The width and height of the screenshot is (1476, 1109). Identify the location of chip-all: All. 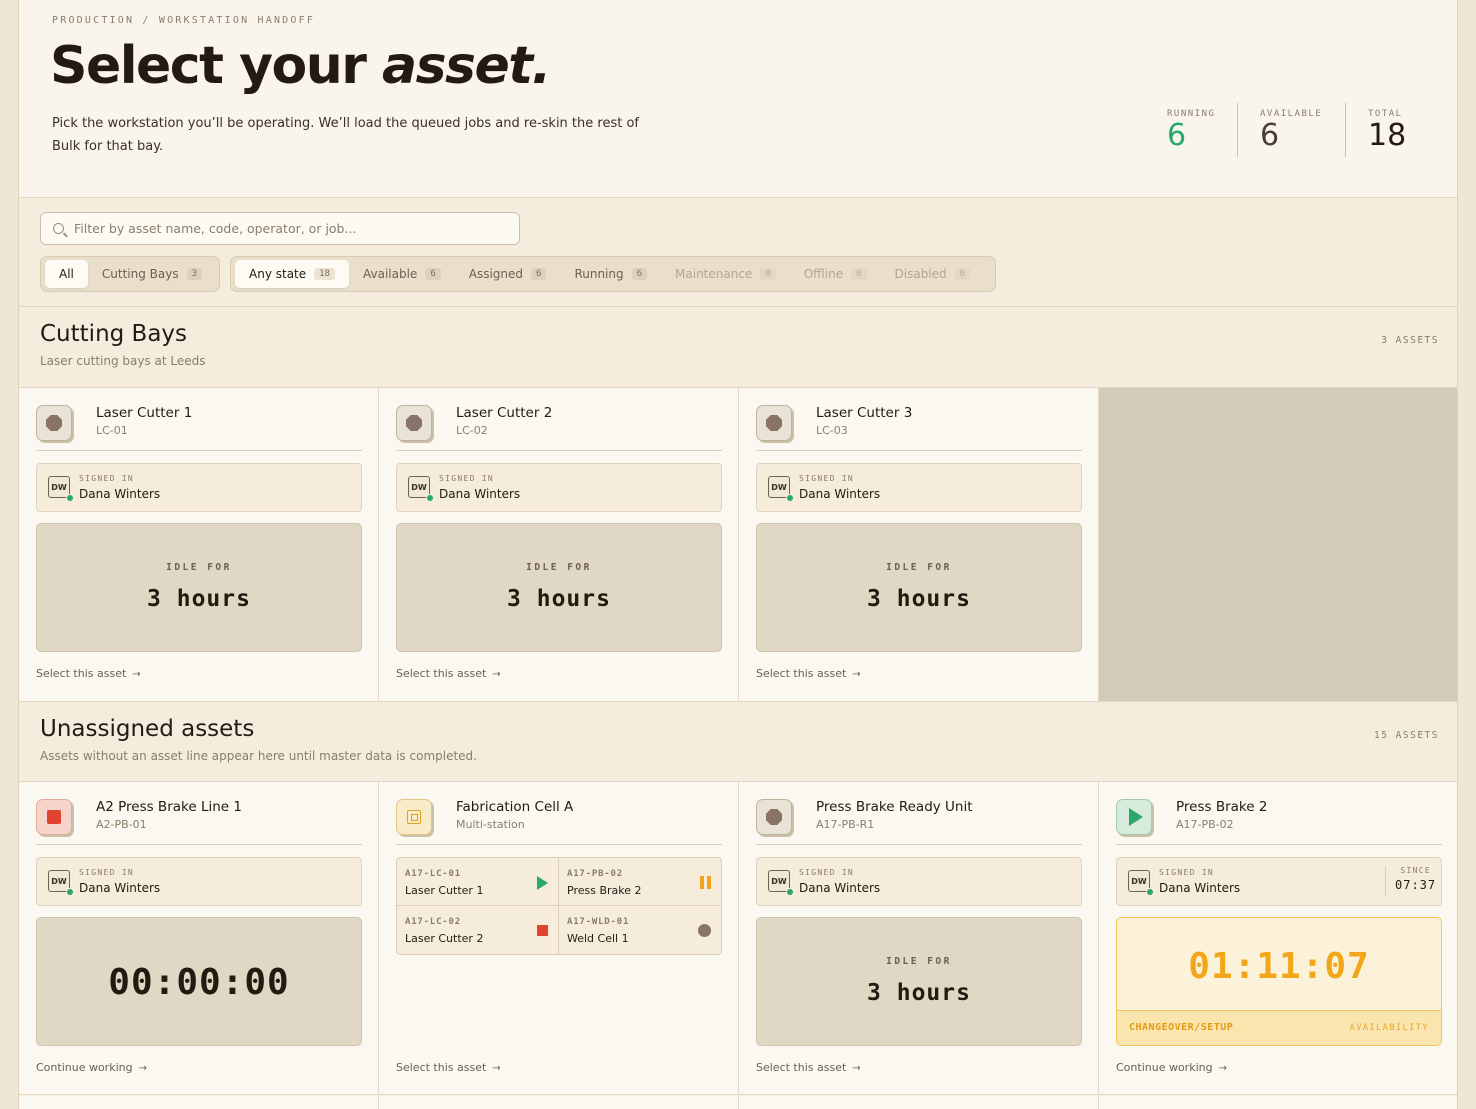
(66, 274).